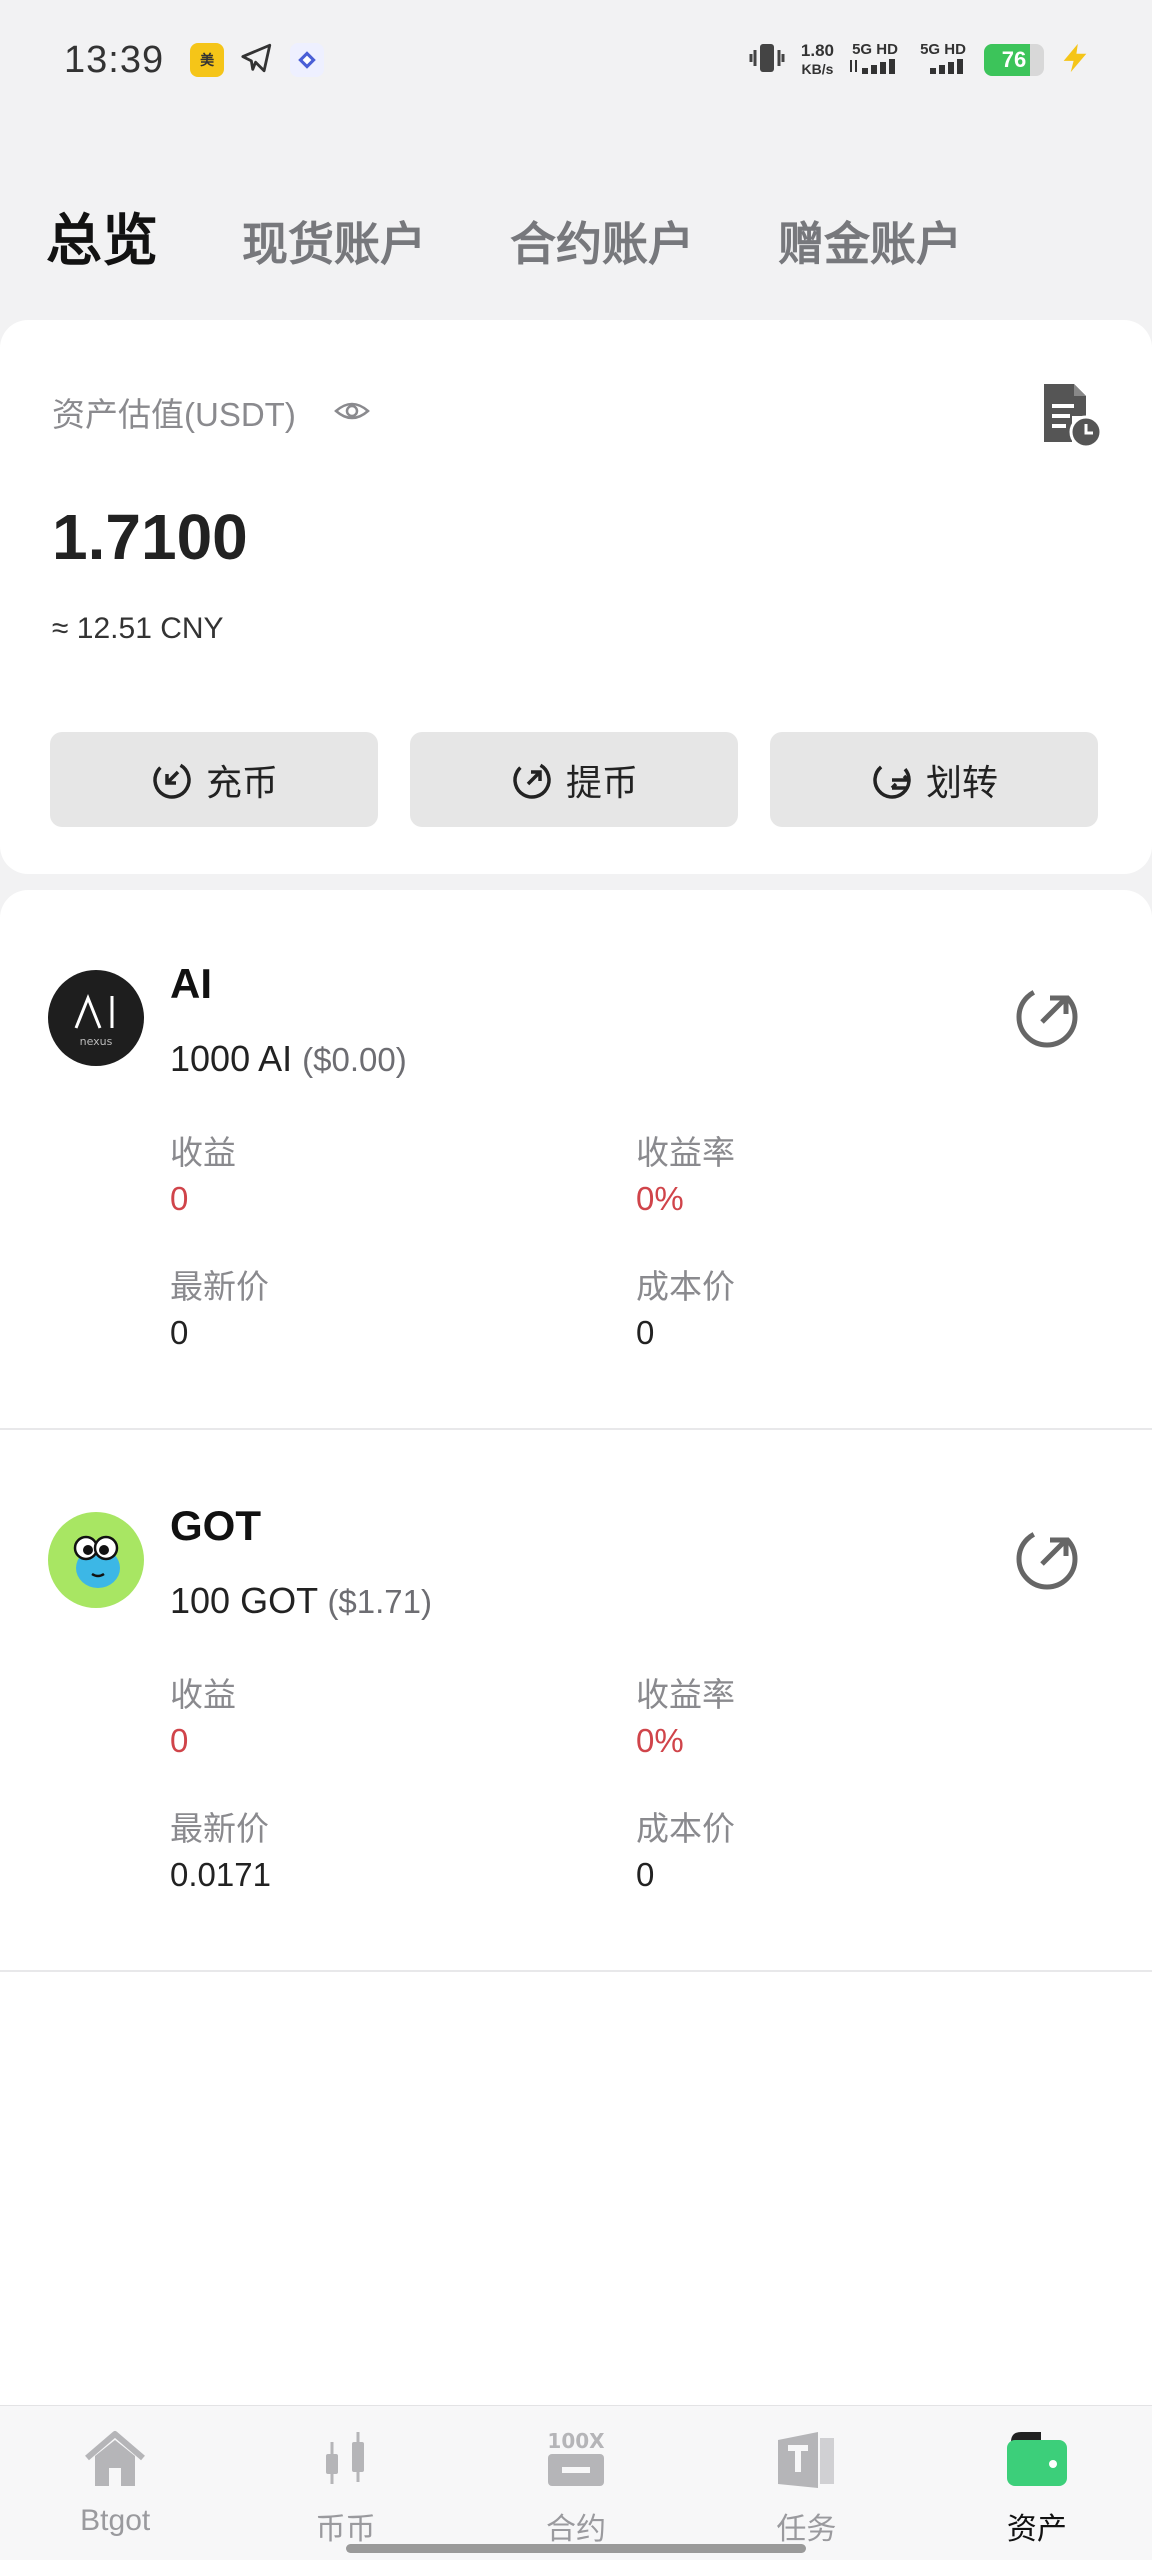 The image size is (1152, 2560). I want to click on battery-indicator: 76, so click(1014, 60).